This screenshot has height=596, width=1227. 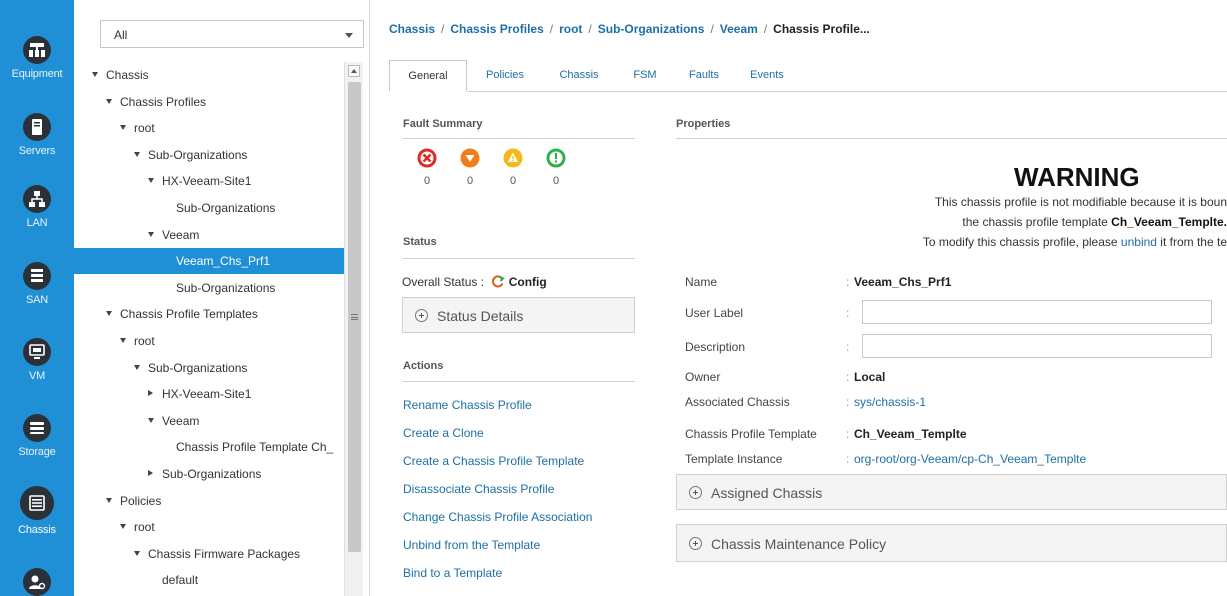 I want to click on tree-node-label: root, so click(x=144, y=128).